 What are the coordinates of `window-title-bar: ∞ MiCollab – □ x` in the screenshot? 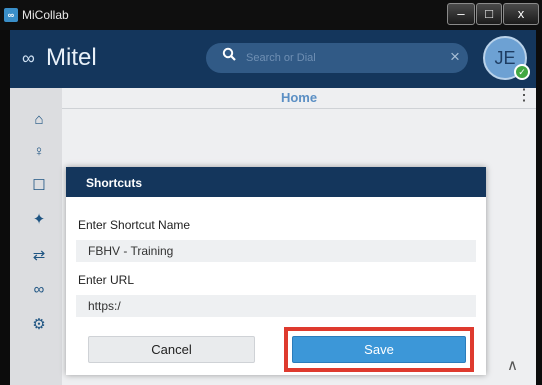 It's located at (271, 15).